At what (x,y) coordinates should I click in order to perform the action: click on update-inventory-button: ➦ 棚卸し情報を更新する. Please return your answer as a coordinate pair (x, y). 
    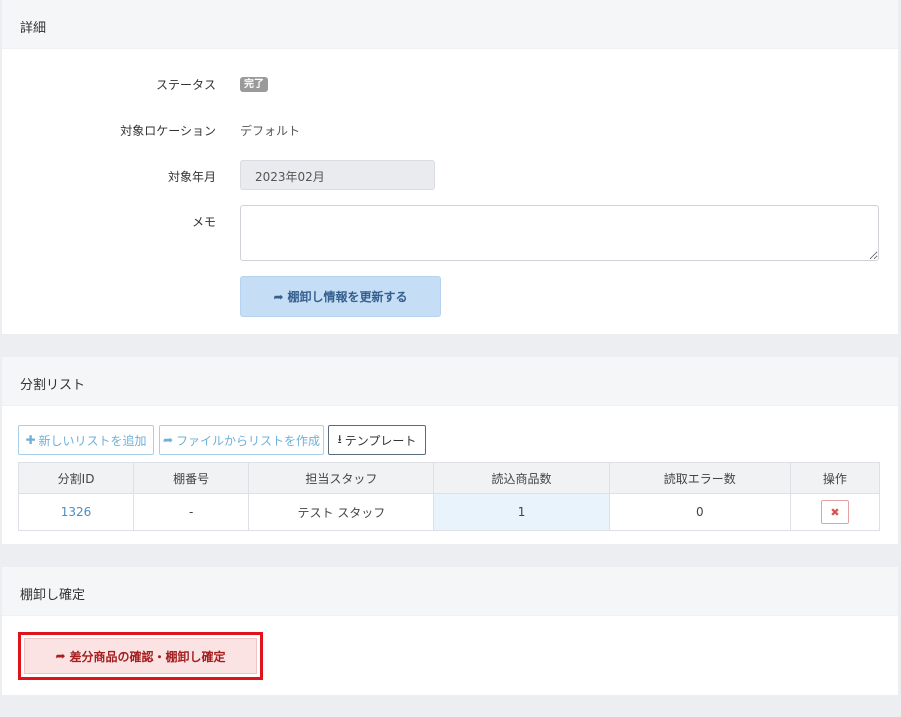
    Looking at the image, I should click on (340, 296).